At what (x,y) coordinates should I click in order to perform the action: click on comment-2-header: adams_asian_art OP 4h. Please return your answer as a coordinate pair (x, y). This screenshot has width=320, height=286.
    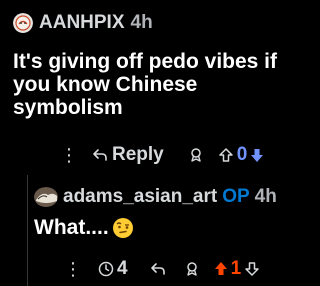
    Looking at the image, I should click on (155, 197).